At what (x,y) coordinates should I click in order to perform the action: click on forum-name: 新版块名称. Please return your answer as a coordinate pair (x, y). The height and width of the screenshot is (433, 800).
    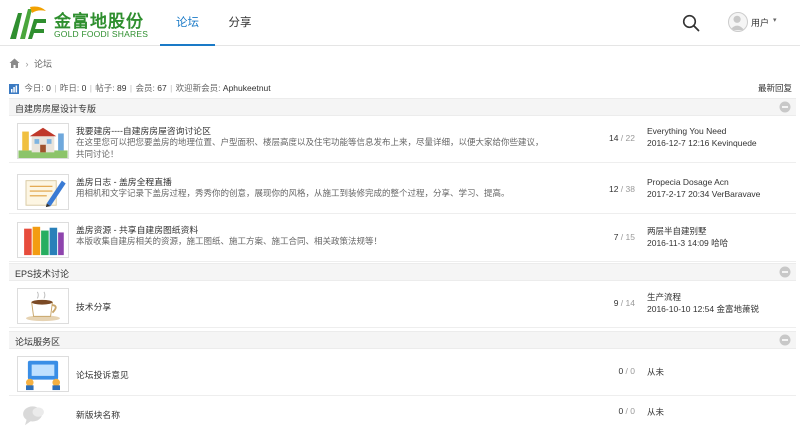
    Looking at the image, I should click on (98, 414).